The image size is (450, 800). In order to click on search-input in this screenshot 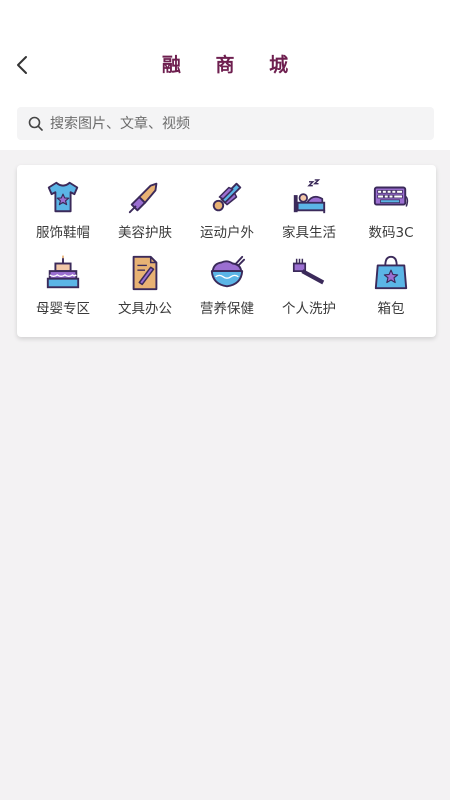, I will do `click(230, 123)`.